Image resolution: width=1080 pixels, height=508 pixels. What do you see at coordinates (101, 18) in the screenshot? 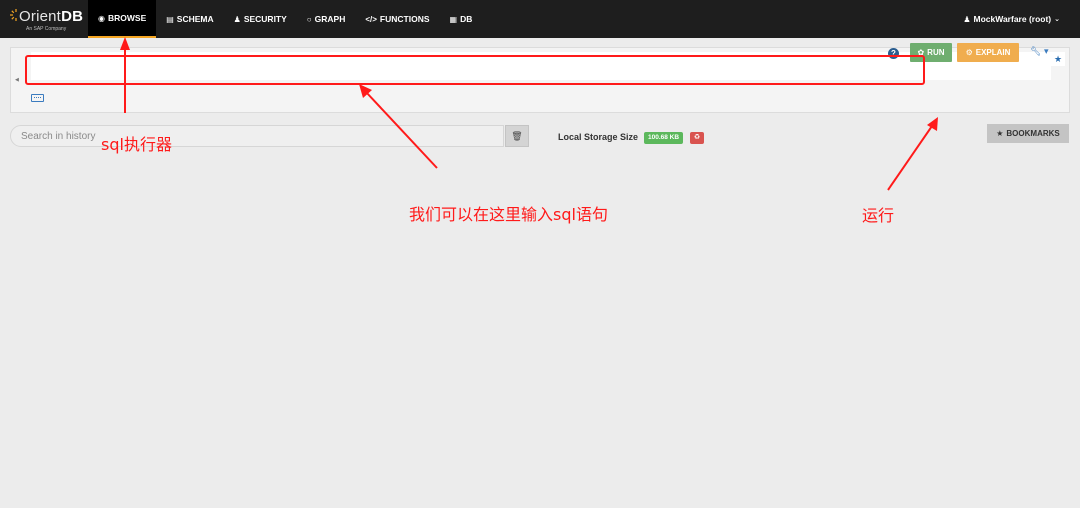
I see `eye-icon: ◉` at bounding box center [101, 18].